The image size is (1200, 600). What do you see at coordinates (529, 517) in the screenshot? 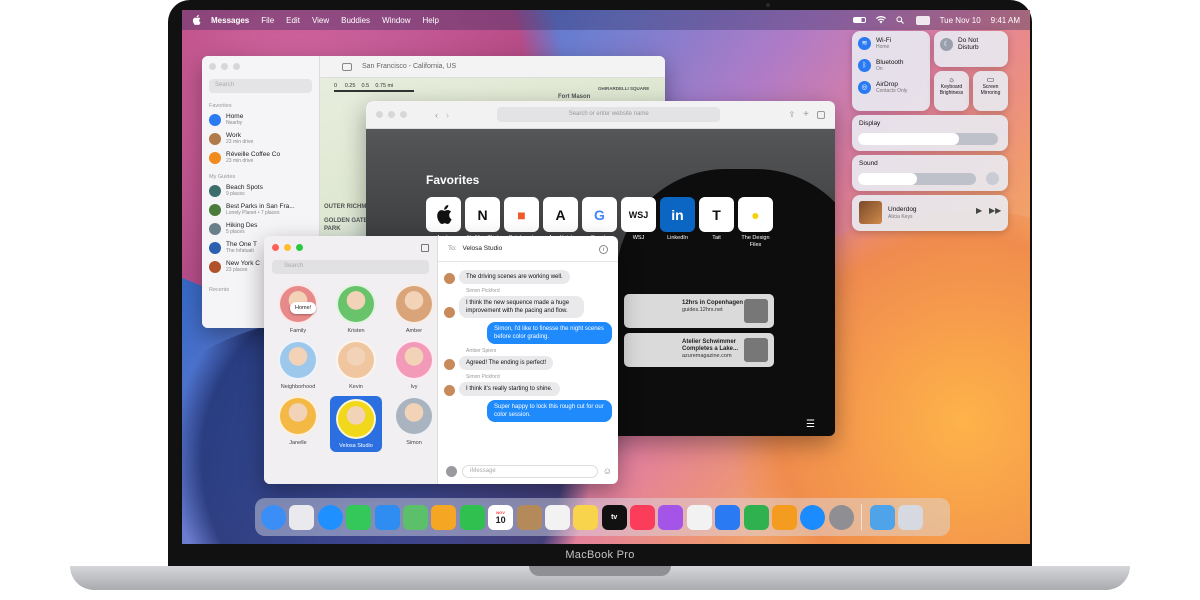
I see `contacts-icon` at bounding box center [529, 517].